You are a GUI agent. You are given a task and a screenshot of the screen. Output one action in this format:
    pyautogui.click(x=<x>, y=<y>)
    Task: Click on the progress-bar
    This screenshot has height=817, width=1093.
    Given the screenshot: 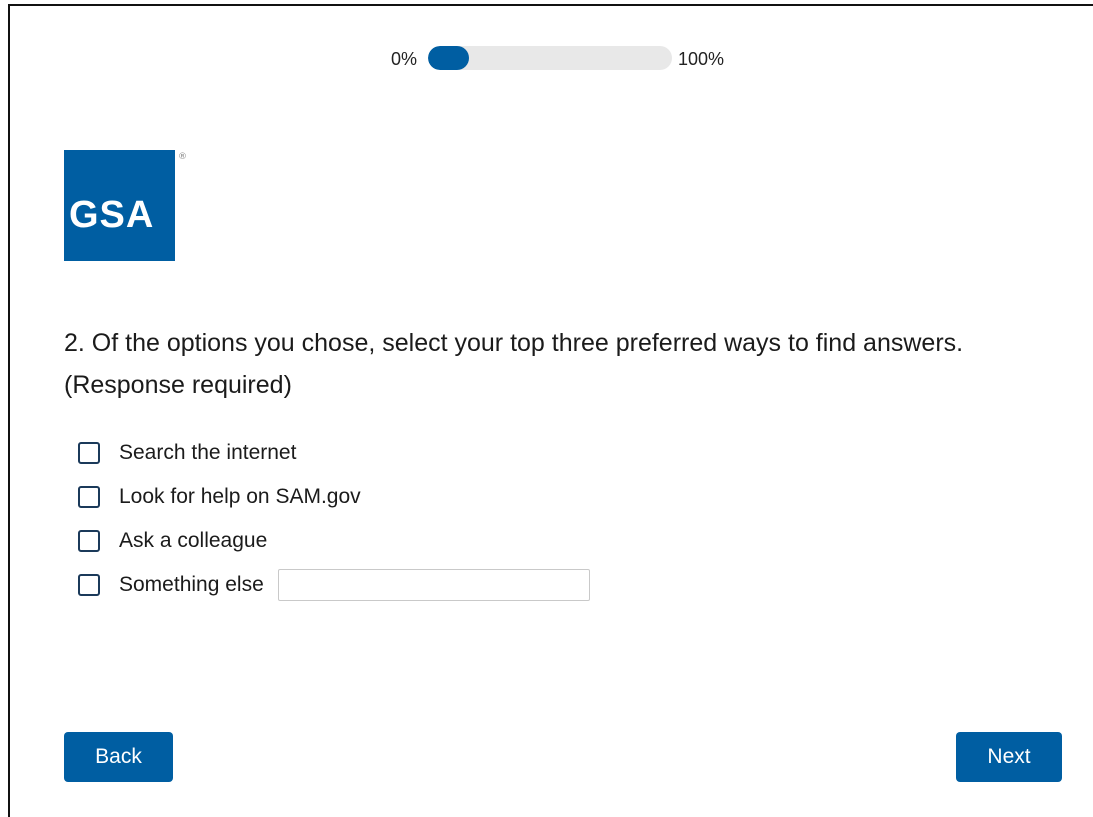 What is the action you would take?
    pyautogui.click(x=550, y=58)
    